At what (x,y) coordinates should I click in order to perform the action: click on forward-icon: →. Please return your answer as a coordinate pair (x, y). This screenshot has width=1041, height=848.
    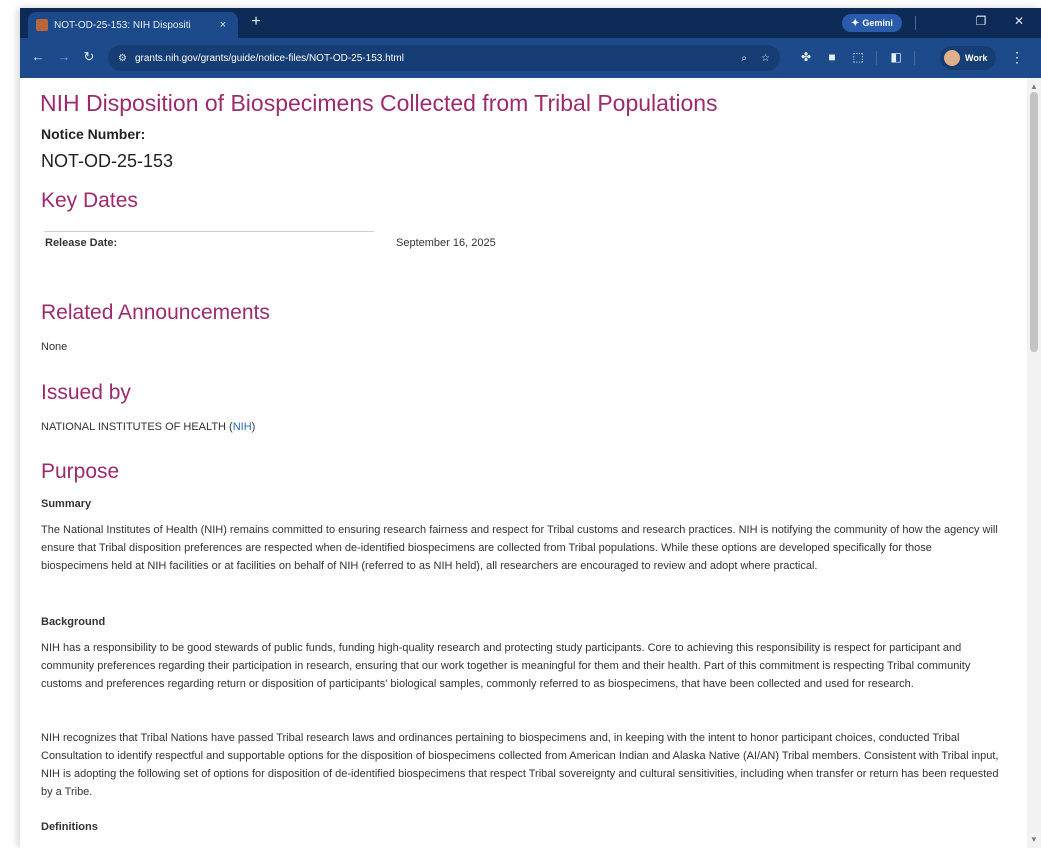
    Looking at the image, I should click on (64, 56).